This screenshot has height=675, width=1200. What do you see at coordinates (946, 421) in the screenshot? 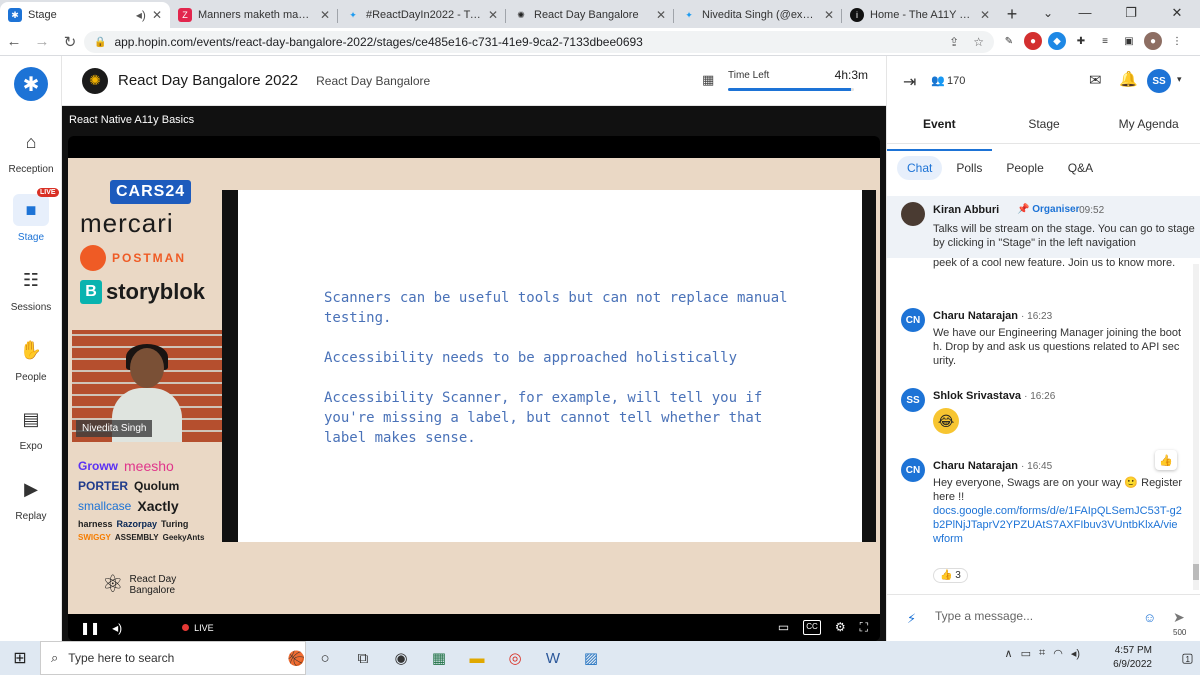
I see `laughing-emoji-icon: 😂` at bounding box center [946, 421].